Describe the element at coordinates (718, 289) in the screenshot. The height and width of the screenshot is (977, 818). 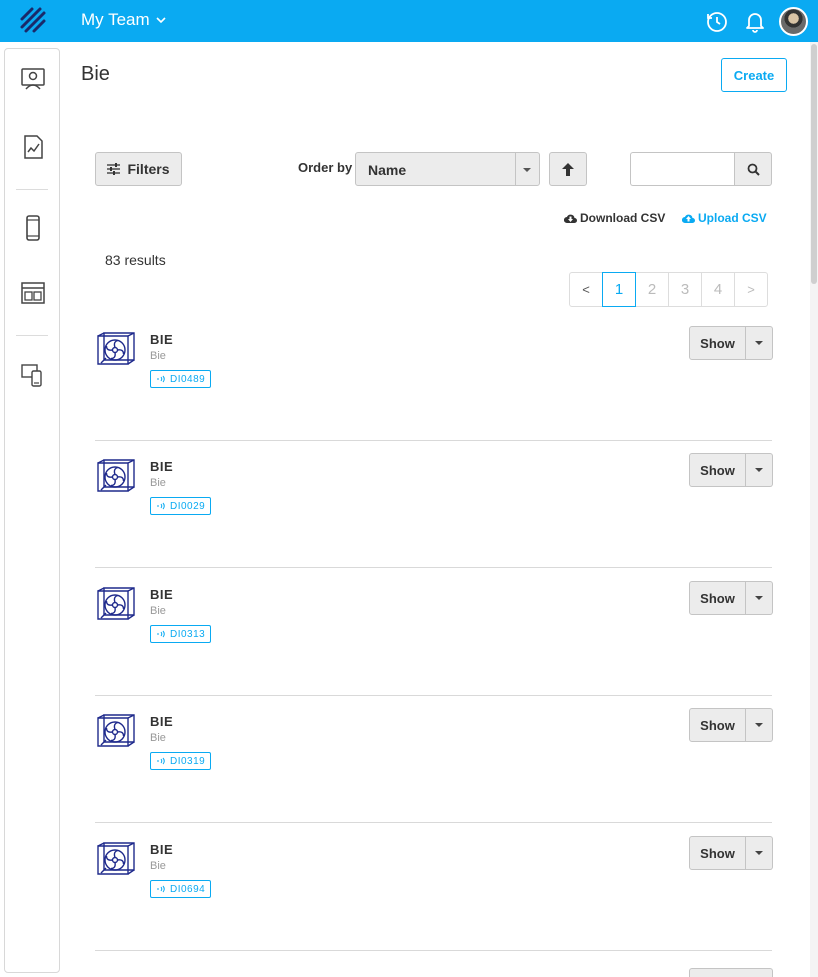
I see `pagination-page: 4` at that location.